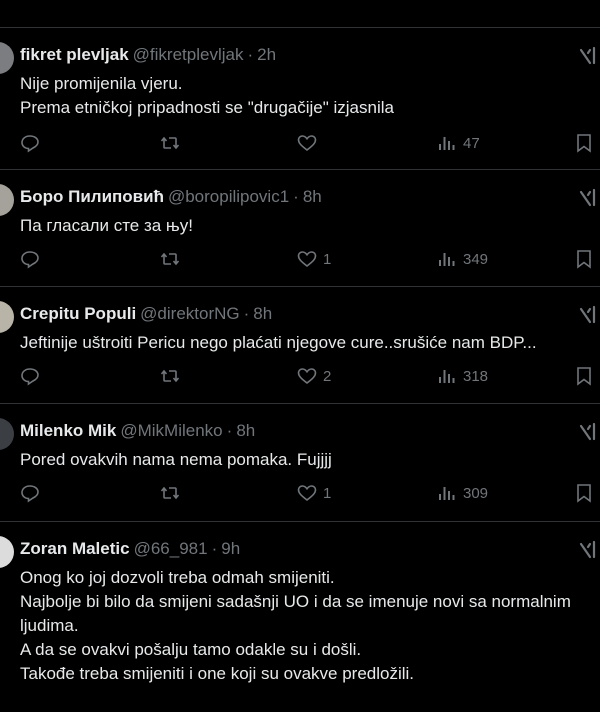 This screenshot has width=600, height=712. What do you see at coordinates (266, 54) in the screenshot?
I see `timestamp: 2h` at bounding box center [266, 54].